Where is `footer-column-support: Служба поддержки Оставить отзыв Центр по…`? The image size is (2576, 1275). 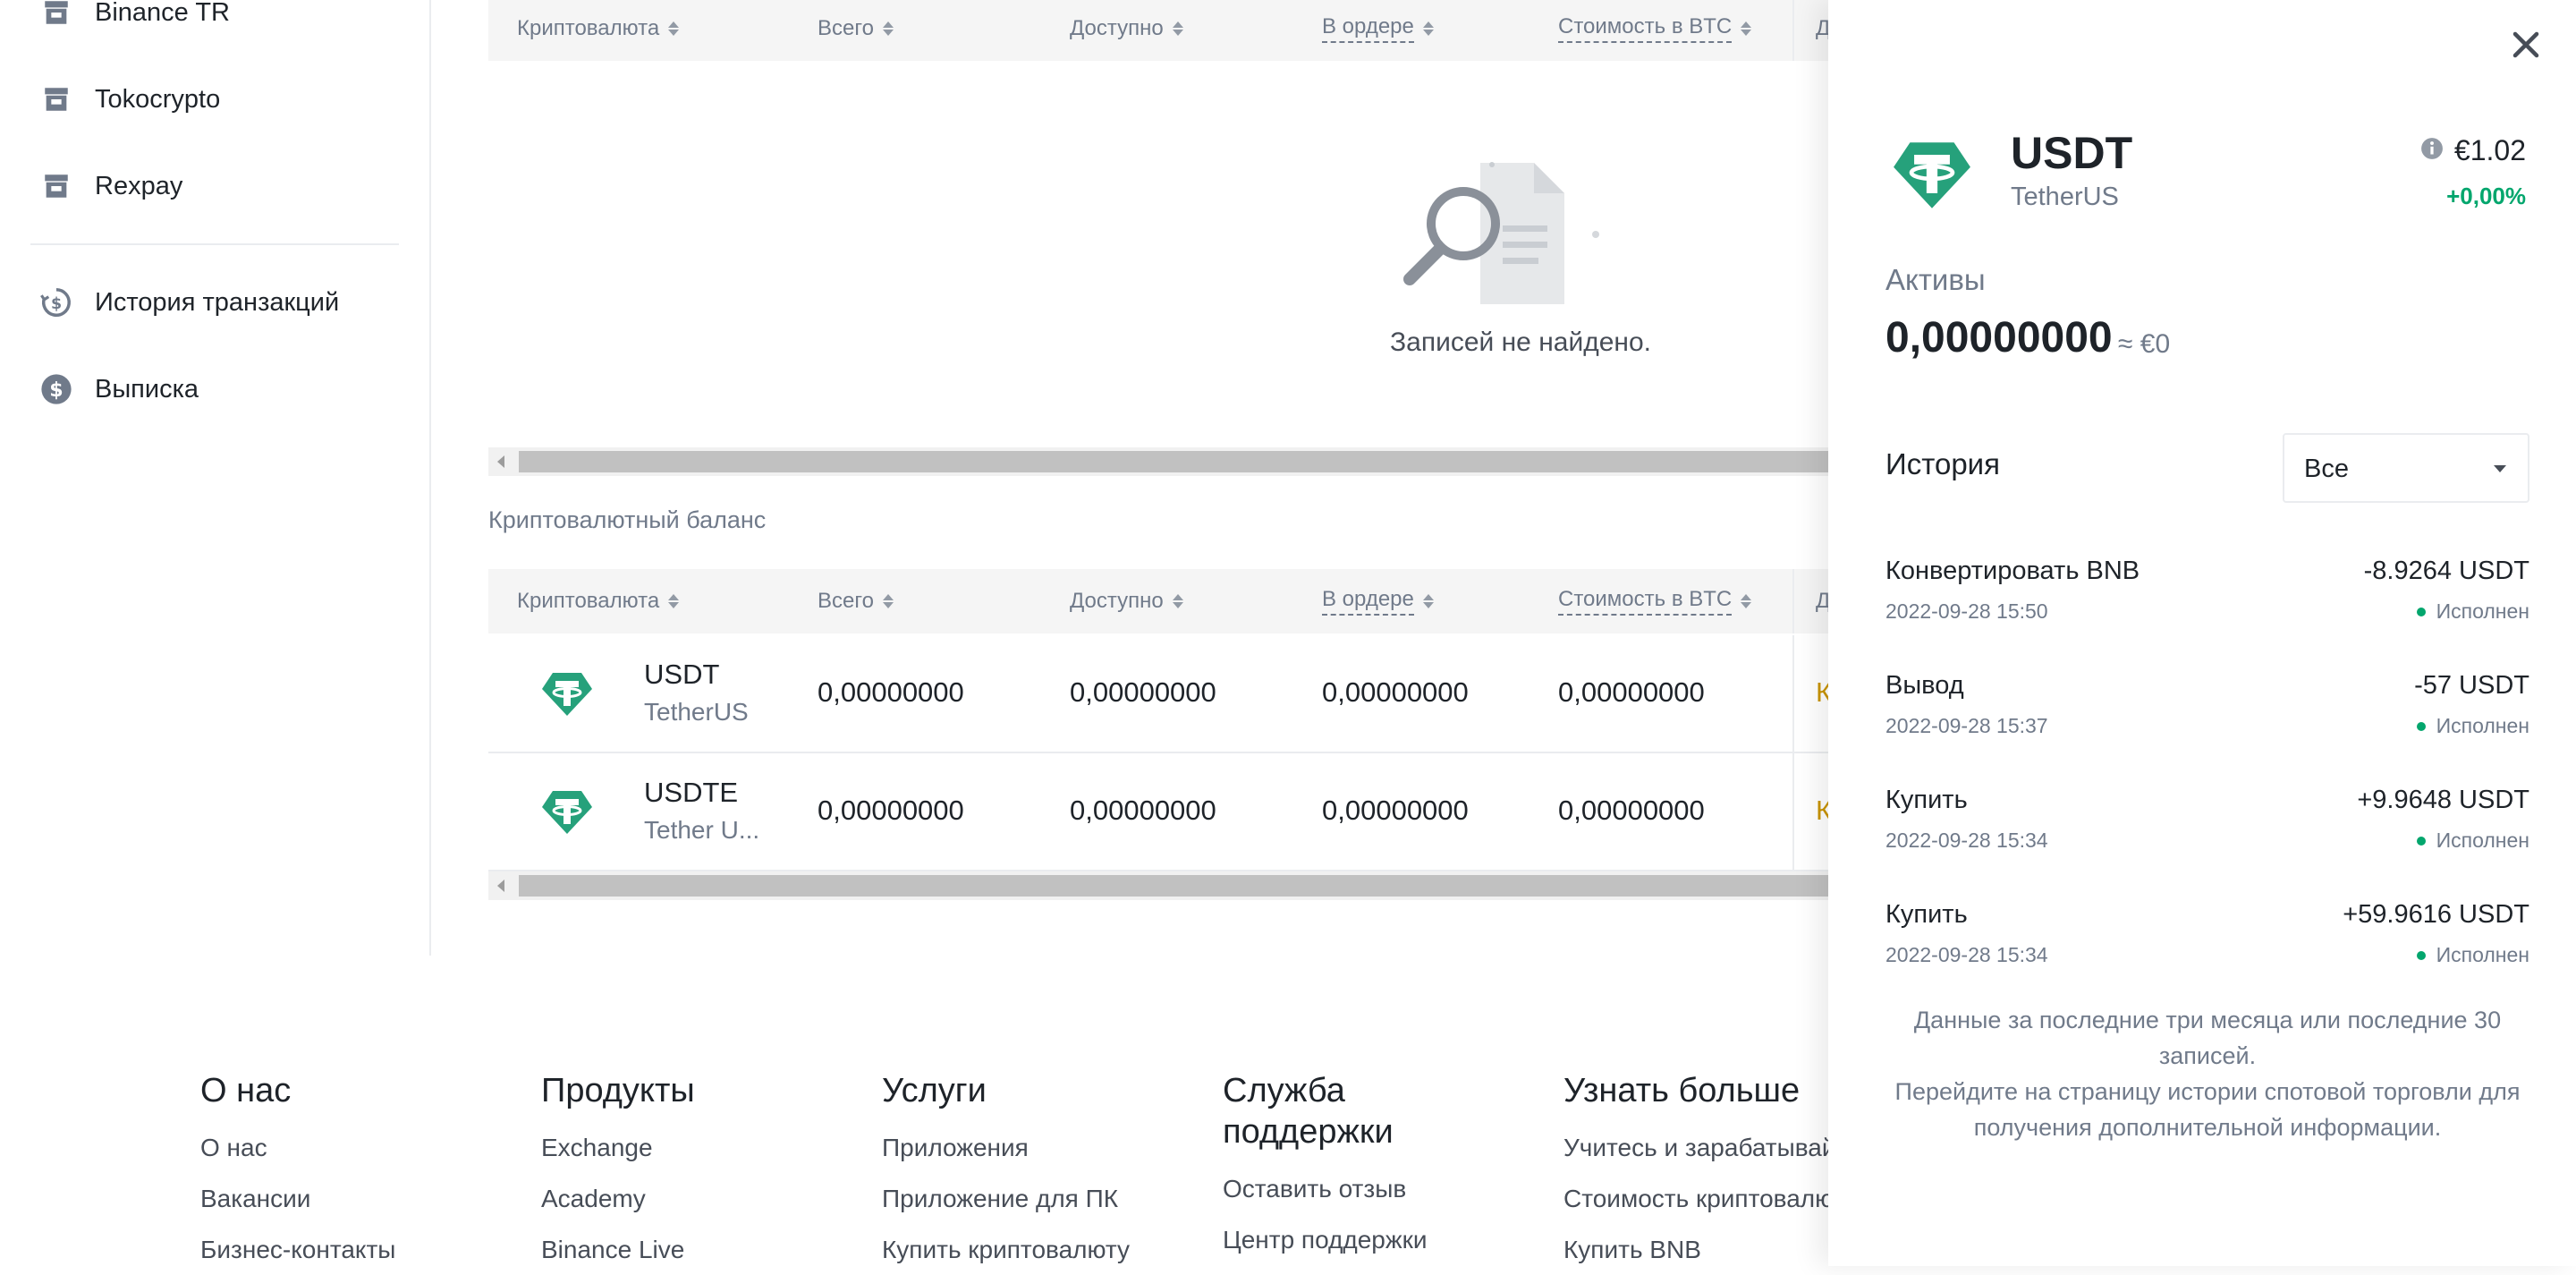 footer-column-support: Служба поддержки Оставить отзыв Центр по… is located at coordinates (1348, 1168).